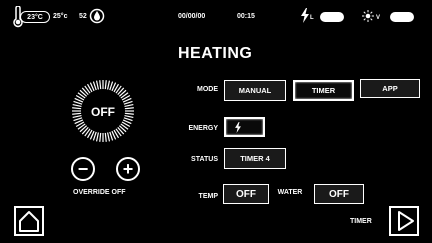 The image size is (432, 243). What do you see at coordinates (332, 17) in the screenshot?
I see `power-toggle` at bounding box center [332, 17].